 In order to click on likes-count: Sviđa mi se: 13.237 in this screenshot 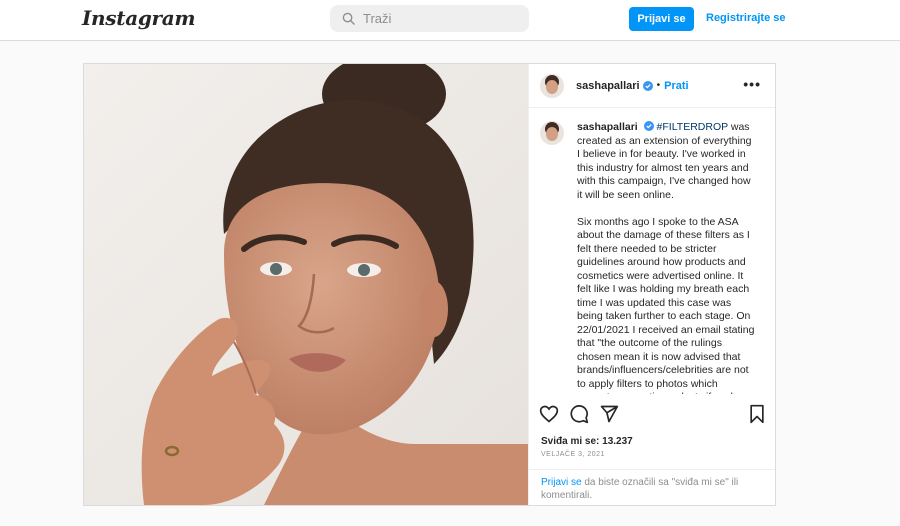, I will do `click(587, 441)`.